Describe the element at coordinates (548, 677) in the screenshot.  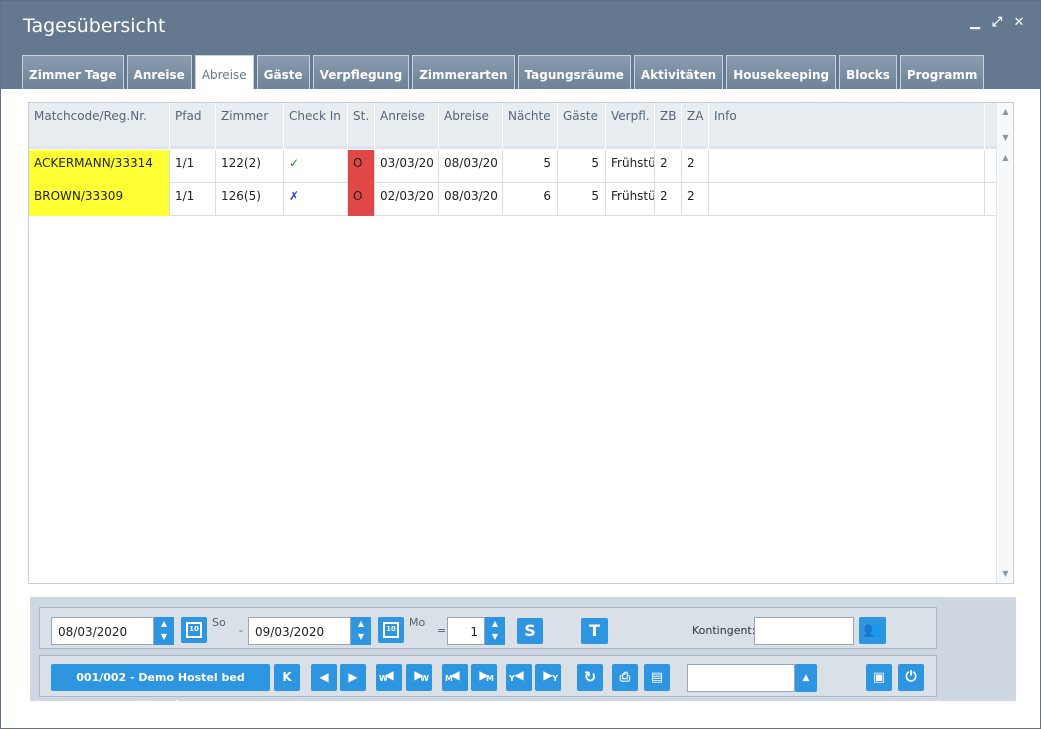
I see `next-year-button: ▶ Y` at that location.